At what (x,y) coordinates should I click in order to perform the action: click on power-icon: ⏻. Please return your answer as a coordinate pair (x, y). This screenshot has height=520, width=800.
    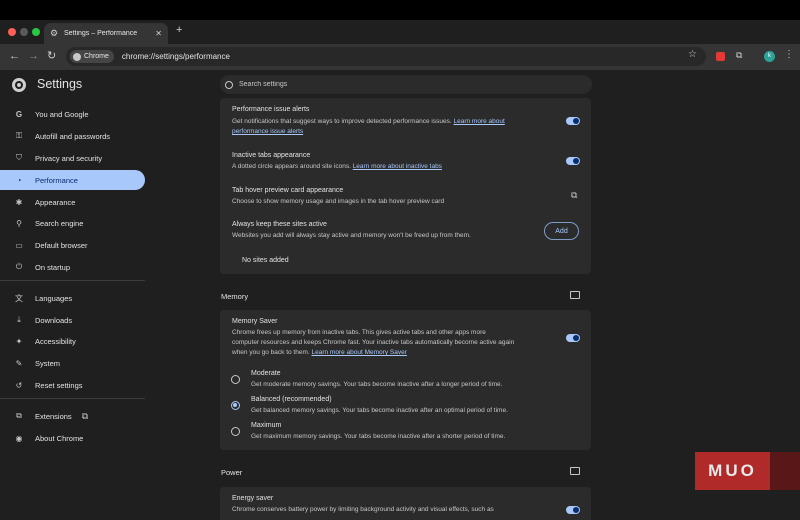
    Looking at the image, I should click on (19, 266).